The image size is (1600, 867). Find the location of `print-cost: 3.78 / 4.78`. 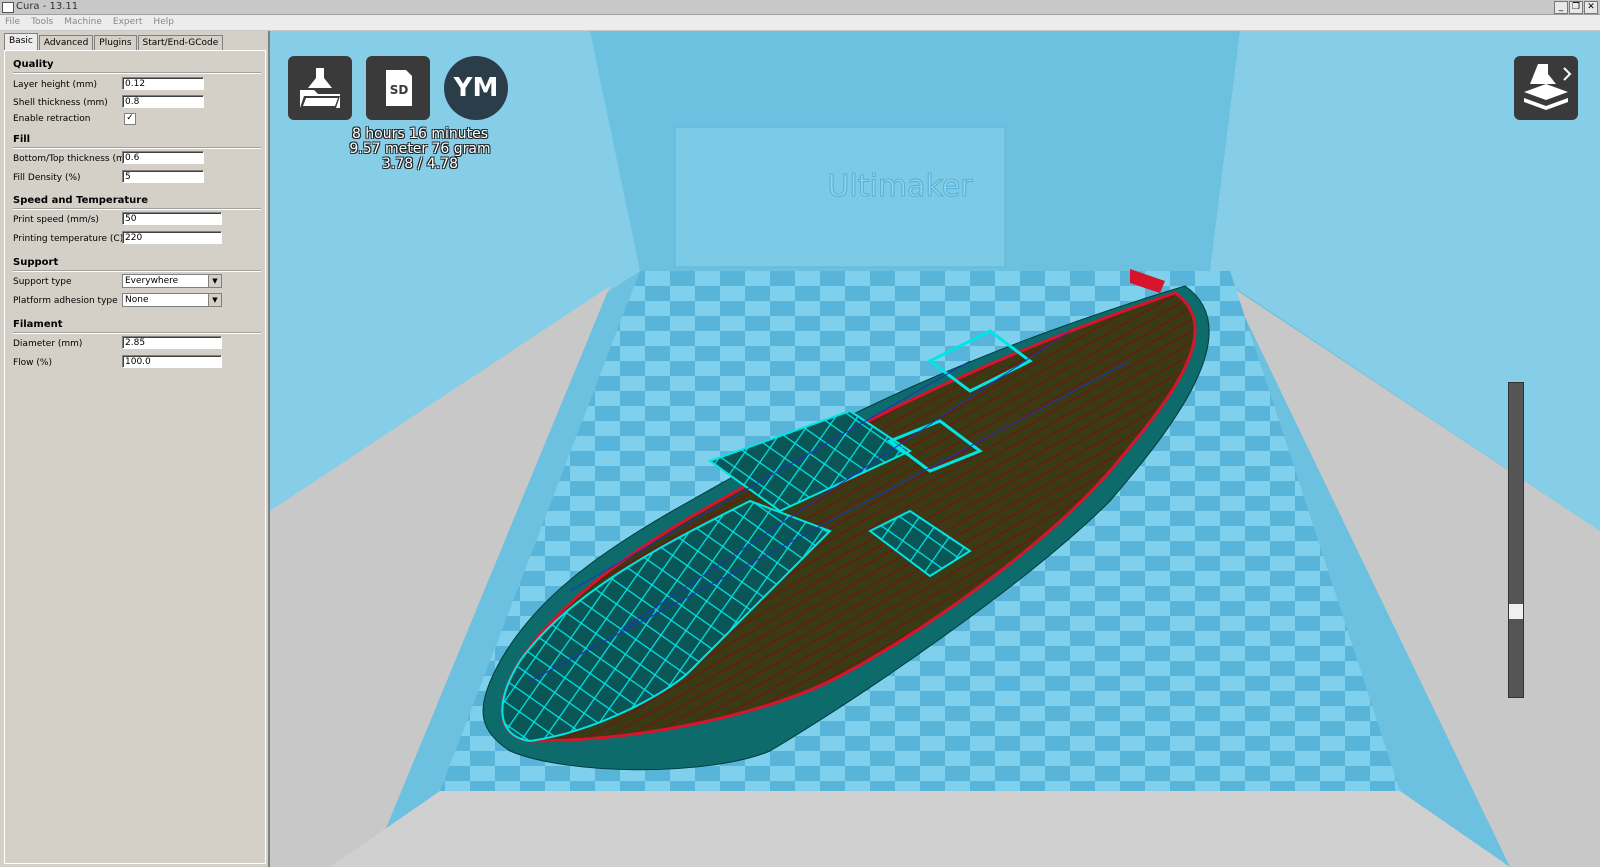

print-cost: 3.78 / 4.78 is located at coordinates (420, 164).